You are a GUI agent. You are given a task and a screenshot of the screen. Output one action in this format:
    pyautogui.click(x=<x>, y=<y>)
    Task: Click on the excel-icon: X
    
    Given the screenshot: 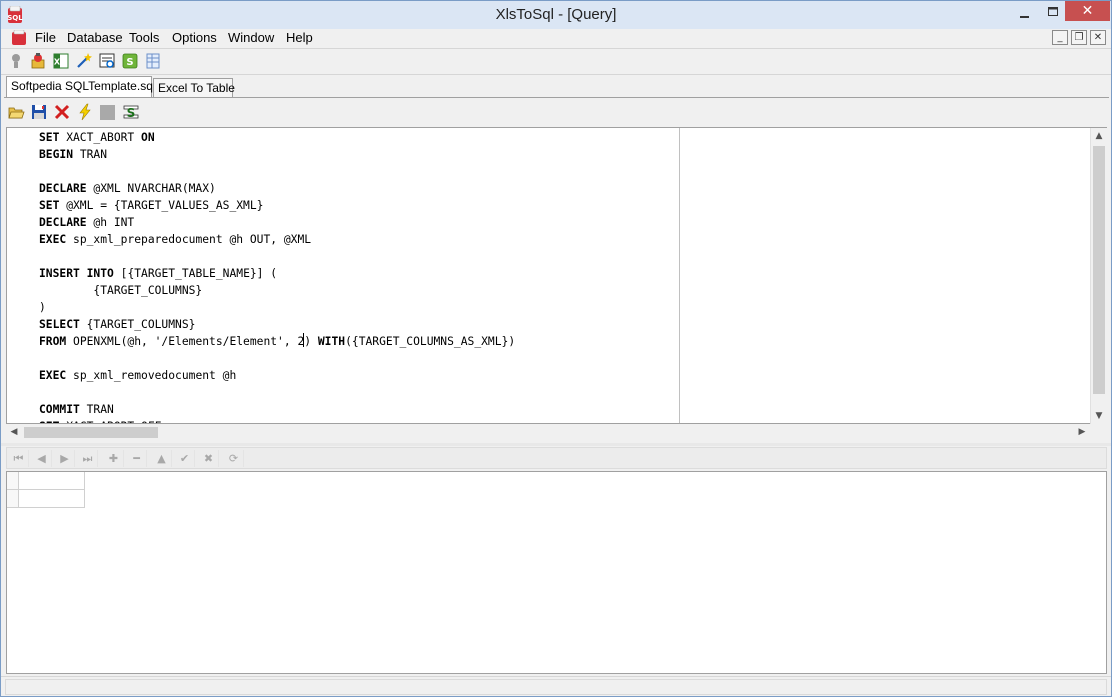 What is the action you would take?
    pyautogui.click(x=61, y=61)
    